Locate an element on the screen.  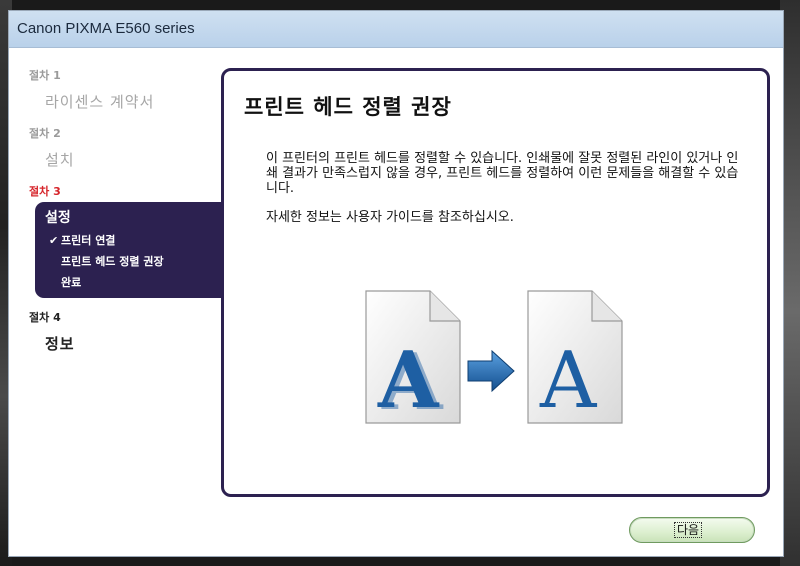
step-4-label: 절차 4 is located at coordinates (45, 317).